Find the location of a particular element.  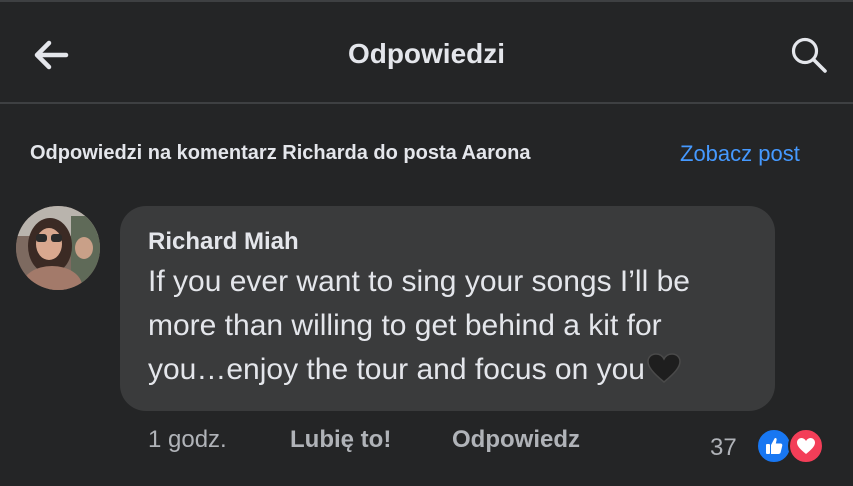

avatar is located at coordinates (58, 248).